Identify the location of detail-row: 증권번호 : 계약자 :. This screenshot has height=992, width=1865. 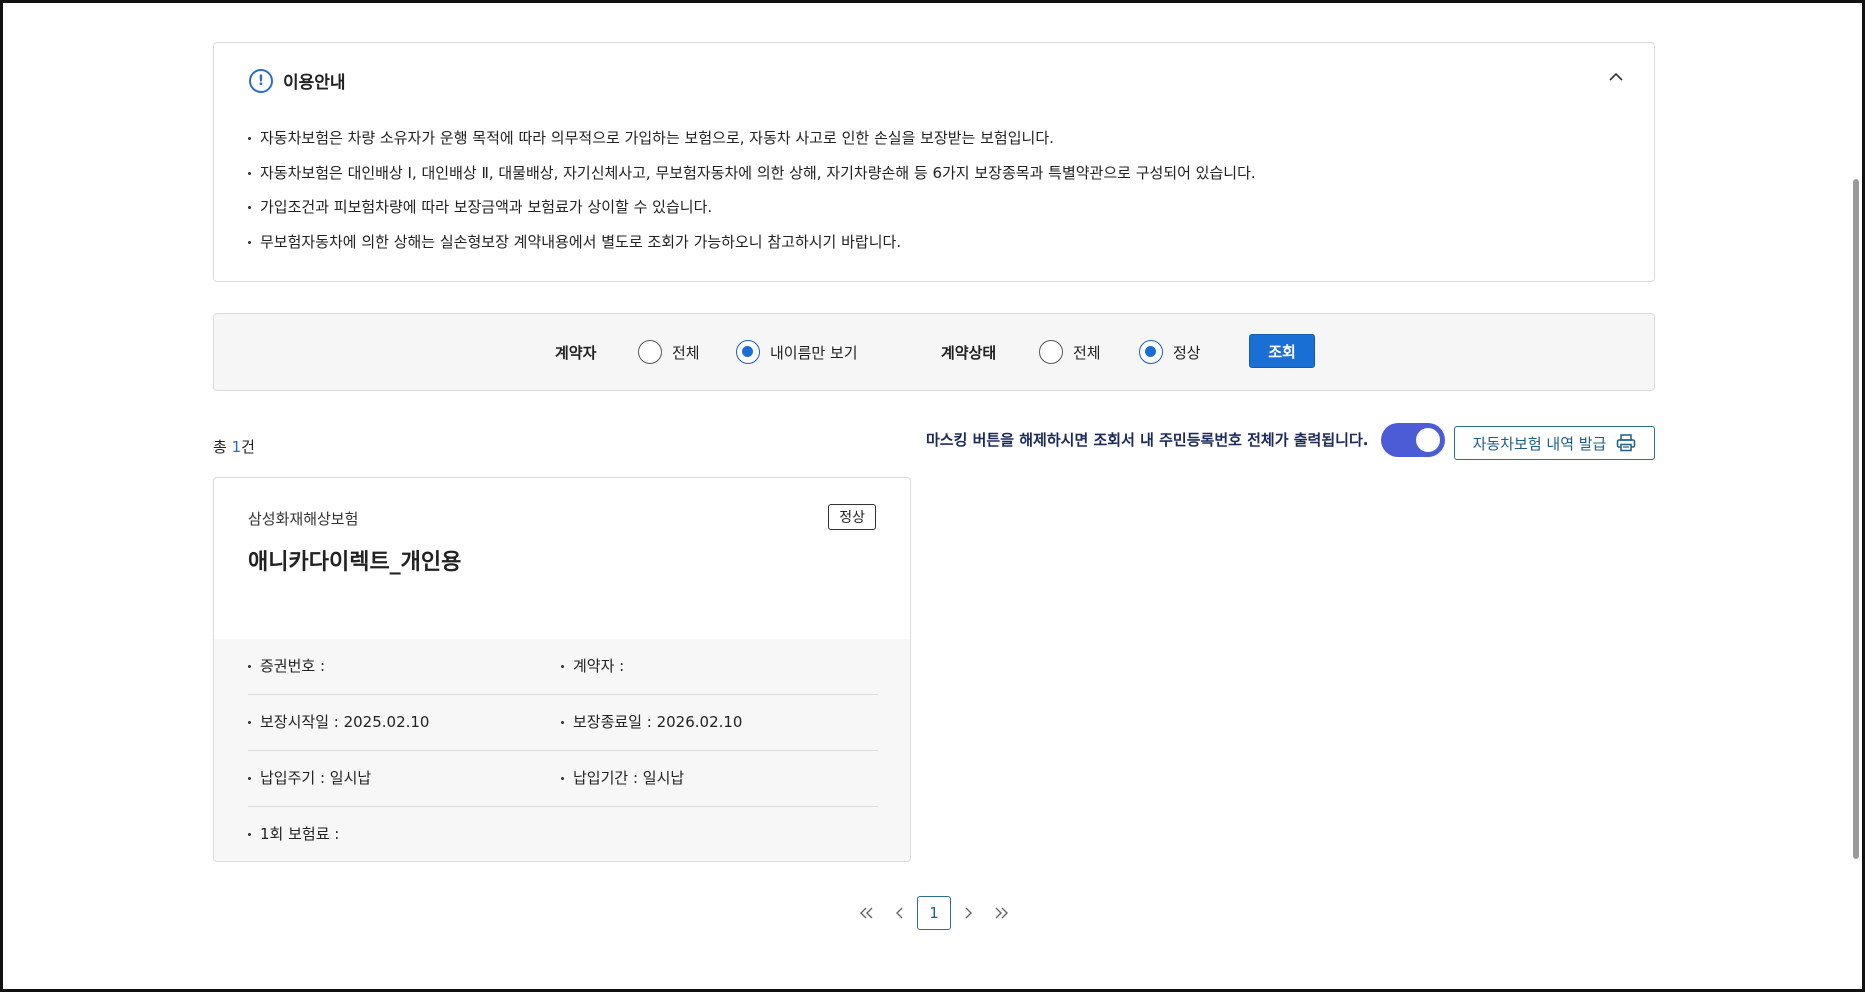
(563, 667).